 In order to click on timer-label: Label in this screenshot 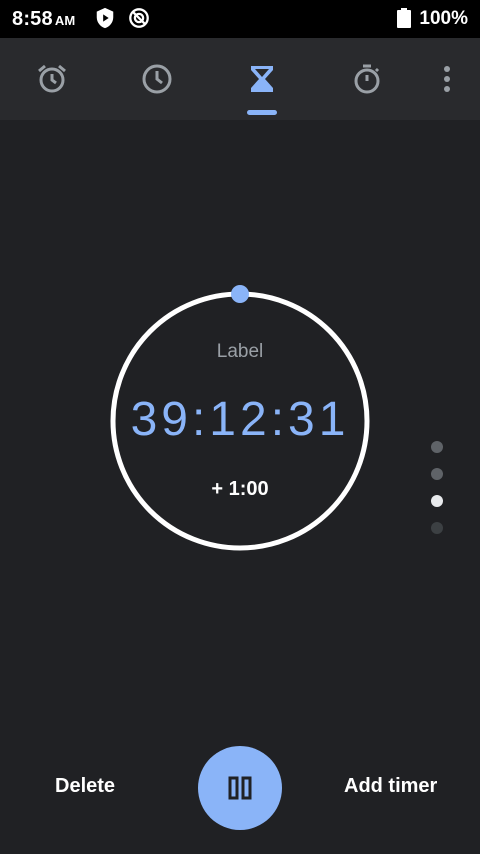, I will do `click(240, 352)`.